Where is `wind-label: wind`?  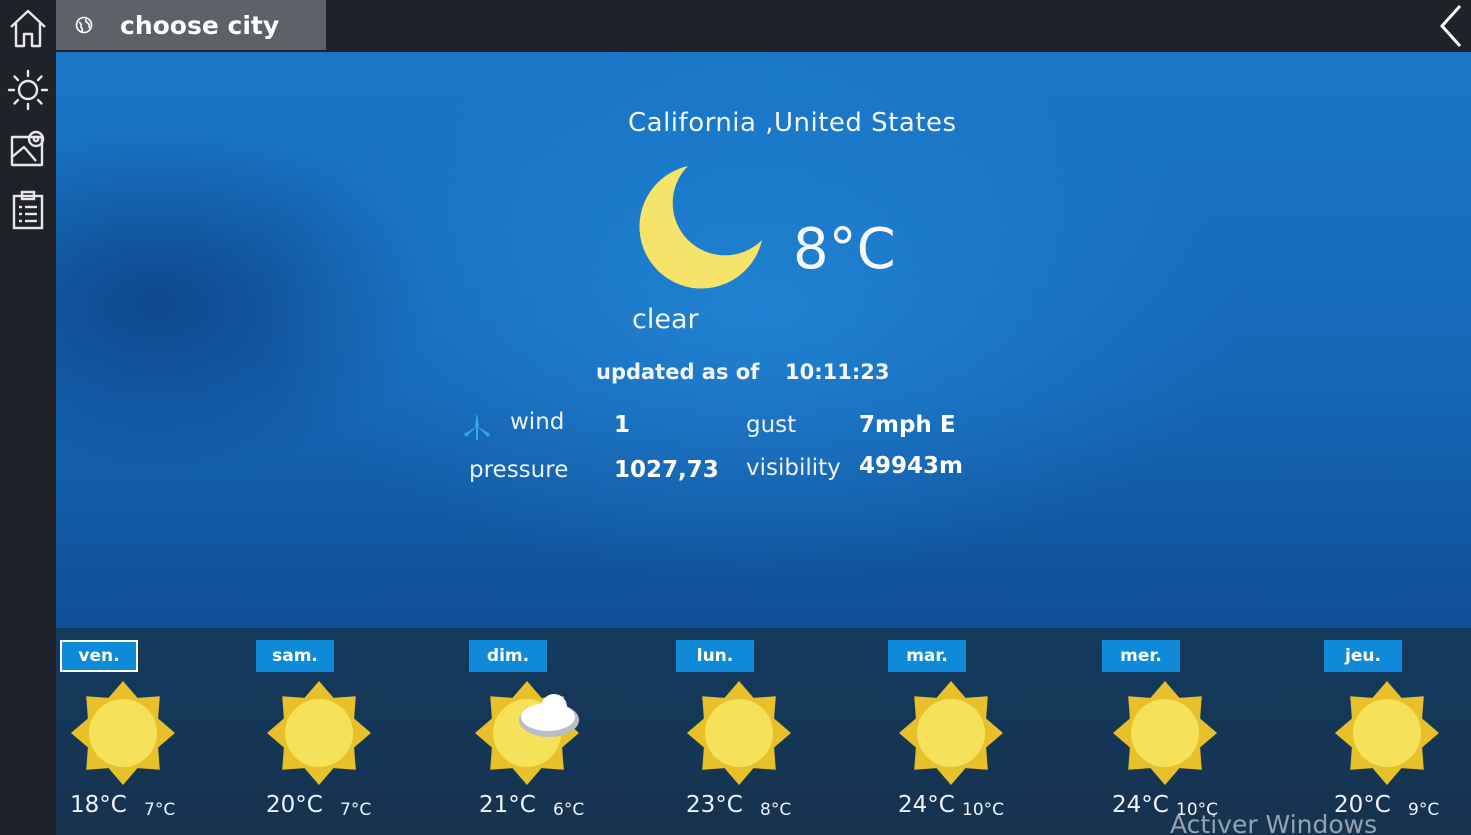
wind-label: wind is located at coordinates (537, 422).